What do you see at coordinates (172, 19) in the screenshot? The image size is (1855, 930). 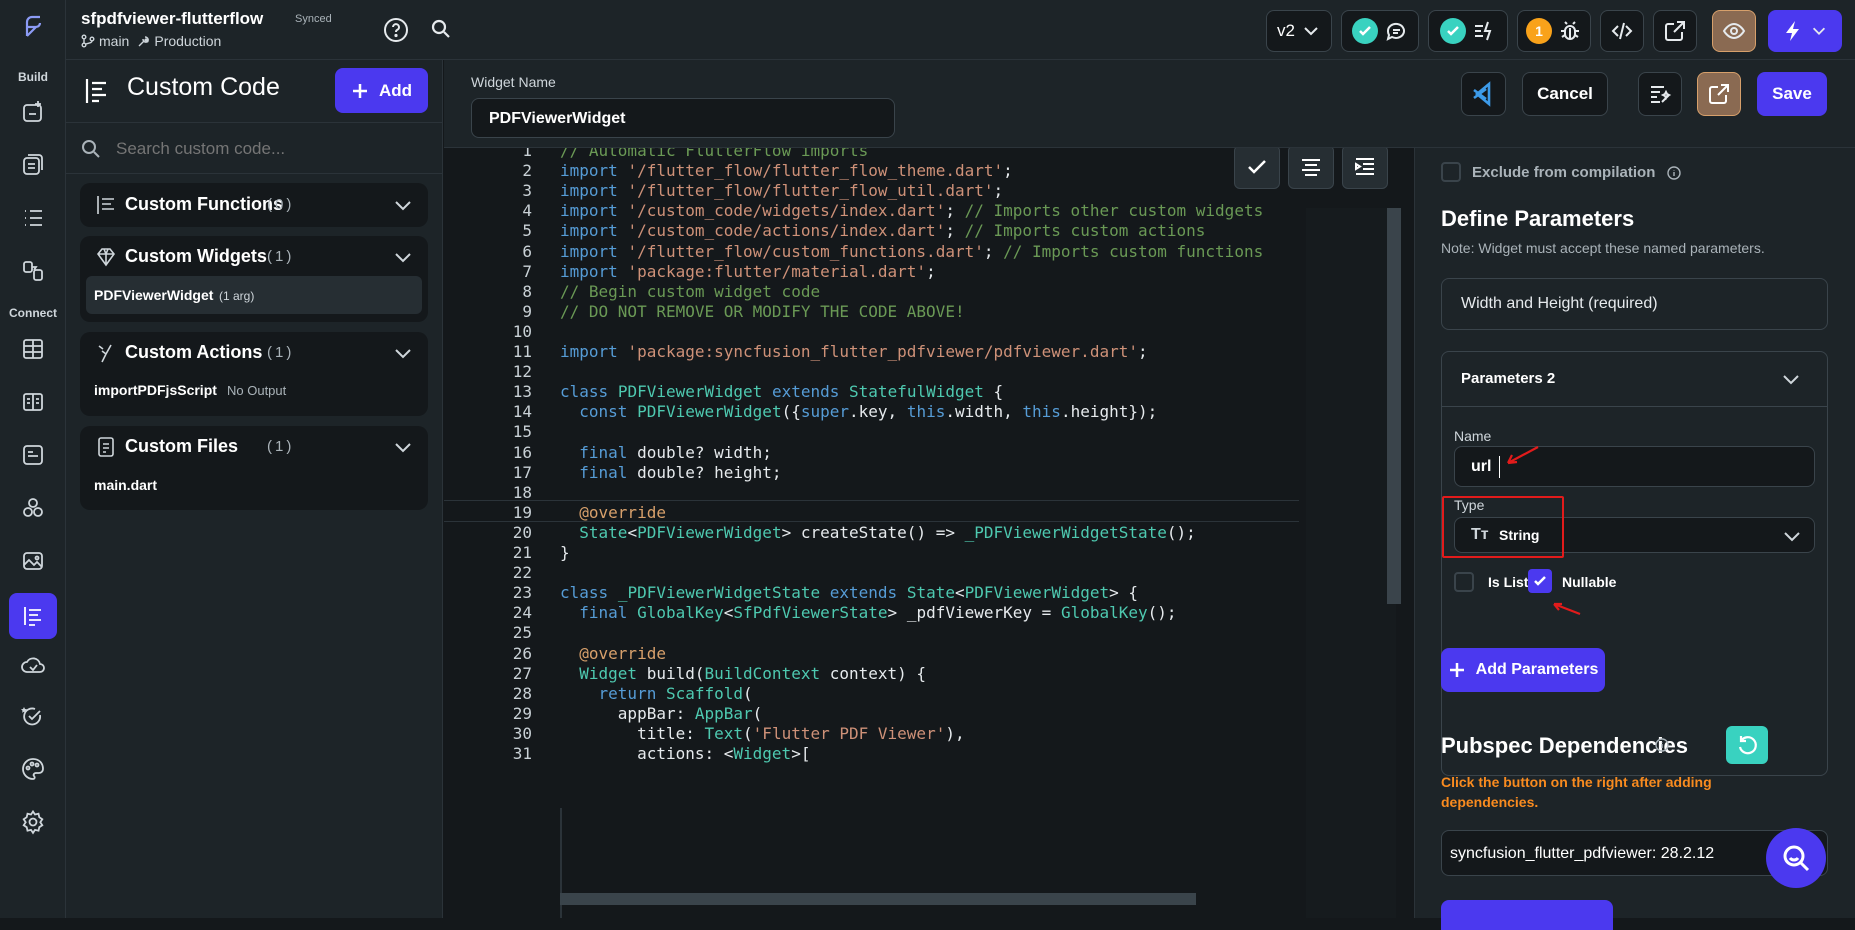 I see `project-name: sfpdfviewer-flutterflow` at bounding box center [172, 19].